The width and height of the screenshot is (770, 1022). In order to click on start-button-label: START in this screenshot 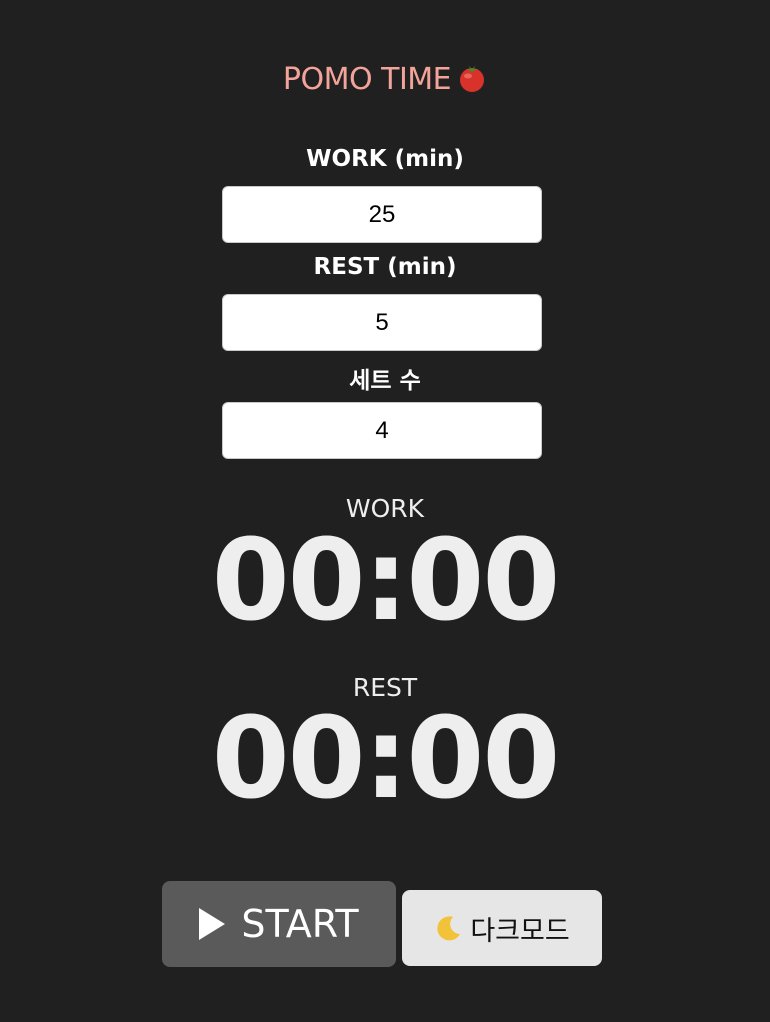, I will do `click(300, 924)`.